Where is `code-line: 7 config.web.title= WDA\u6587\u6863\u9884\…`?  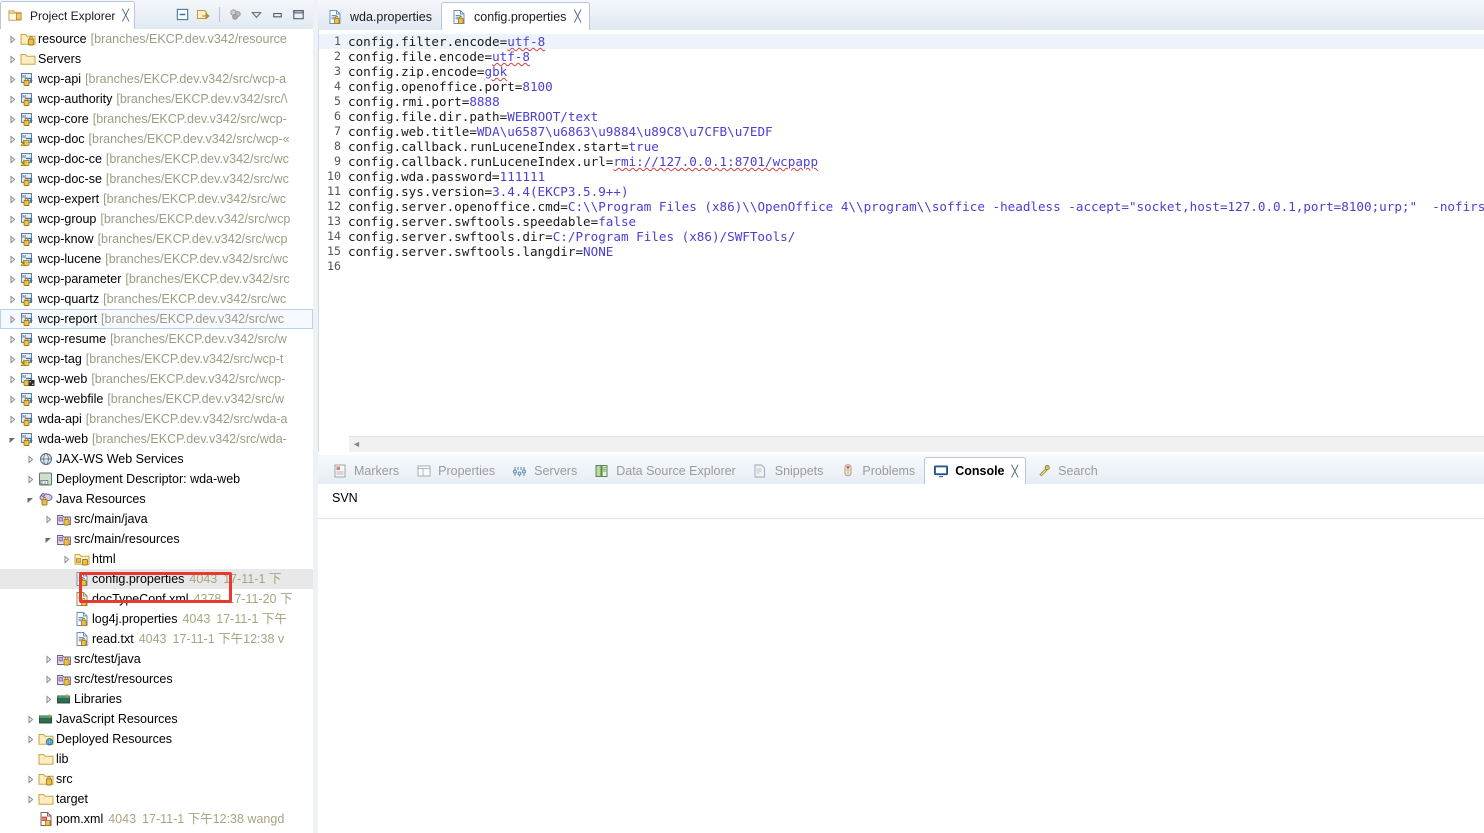
code-line: 7 config.web.title= WDA\u6587\u6863\u9884\… is located at coordinates (901, 131).